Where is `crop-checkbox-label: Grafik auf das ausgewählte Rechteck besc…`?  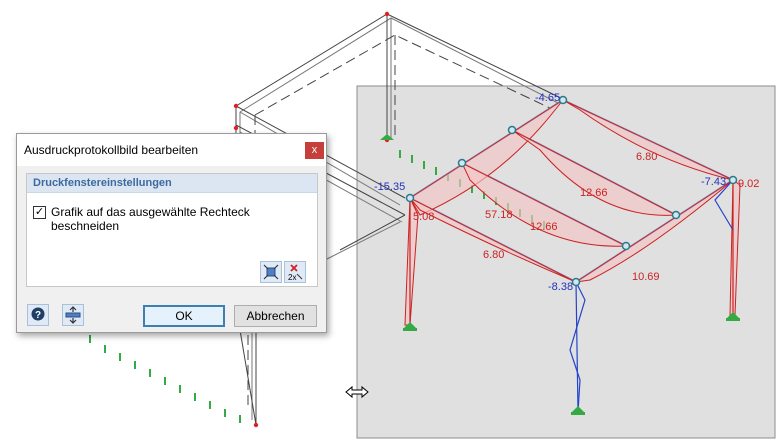
crop-checkbox-label: Grafik auf das ausgewählte Rechteck besc… is located at coordinates (184, 219).